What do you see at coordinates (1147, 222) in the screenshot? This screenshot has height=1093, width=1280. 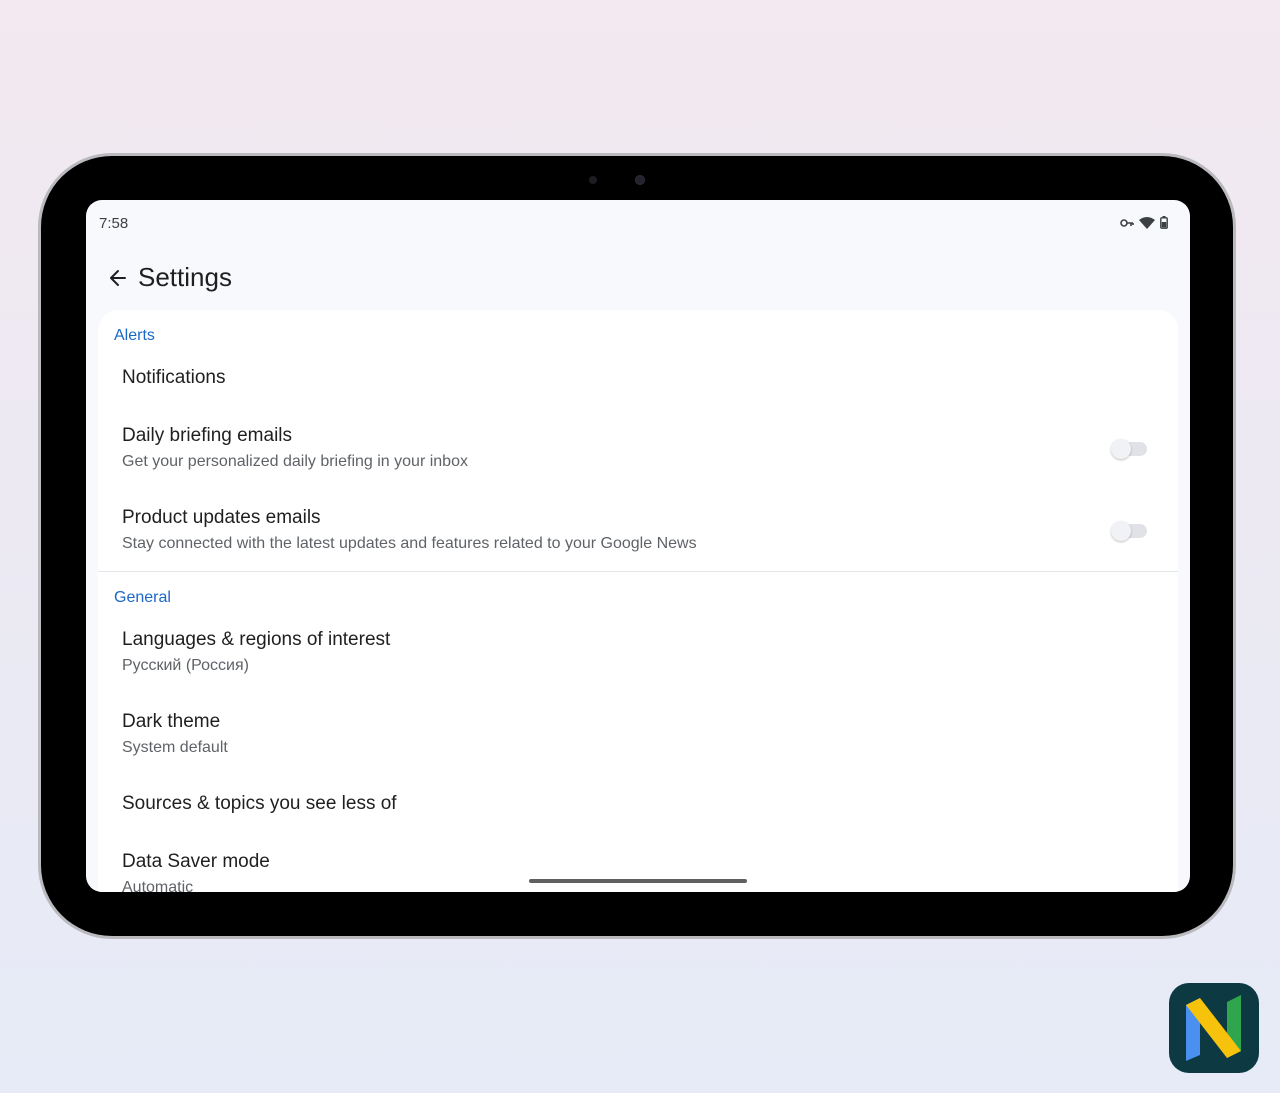 I see `wifi-icon` at bounding box center [1147, 222].